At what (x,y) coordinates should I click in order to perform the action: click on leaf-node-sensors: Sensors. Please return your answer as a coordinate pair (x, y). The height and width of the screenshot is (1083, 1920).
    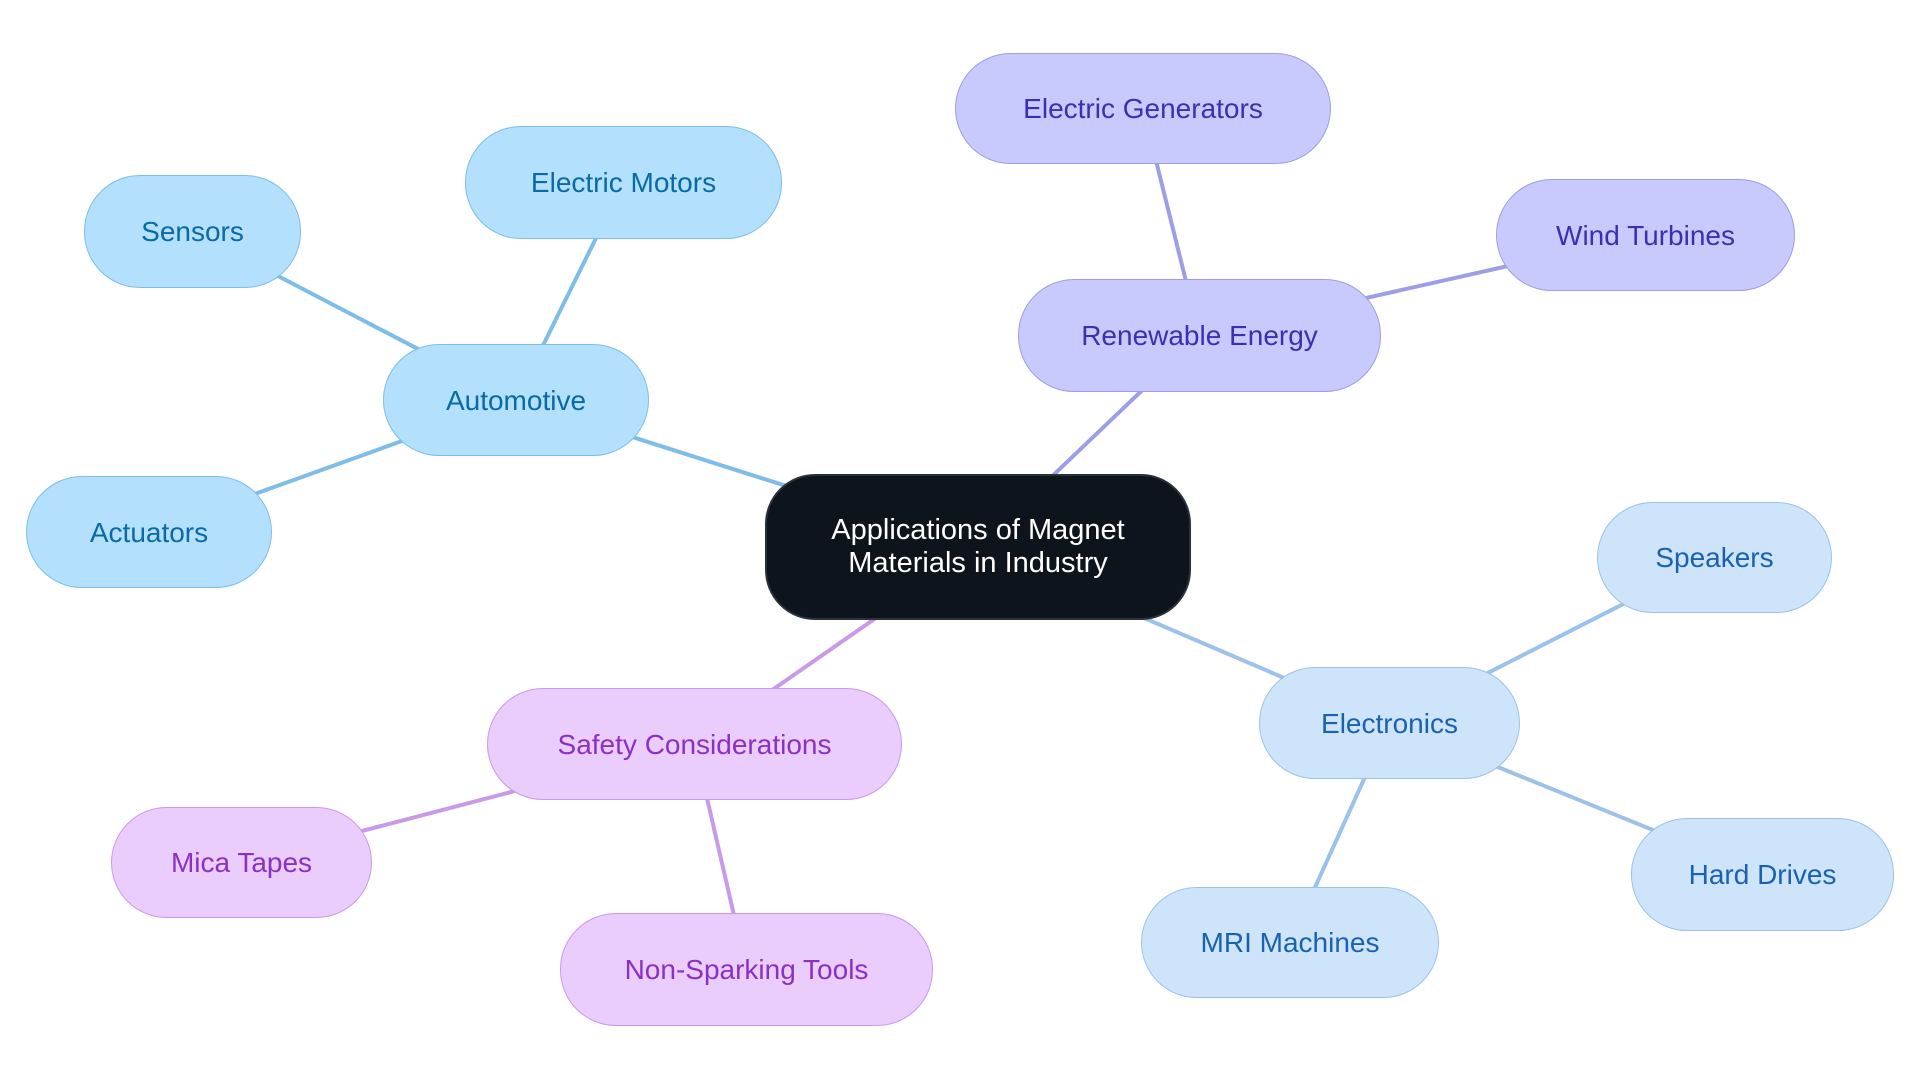
    Looking at the image, I should click on (192, 231).